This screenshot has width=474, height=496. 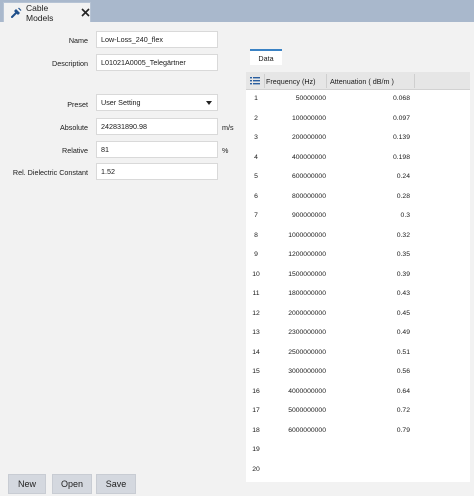 I want to click on row-index: 17, so click(x=256, y=410).